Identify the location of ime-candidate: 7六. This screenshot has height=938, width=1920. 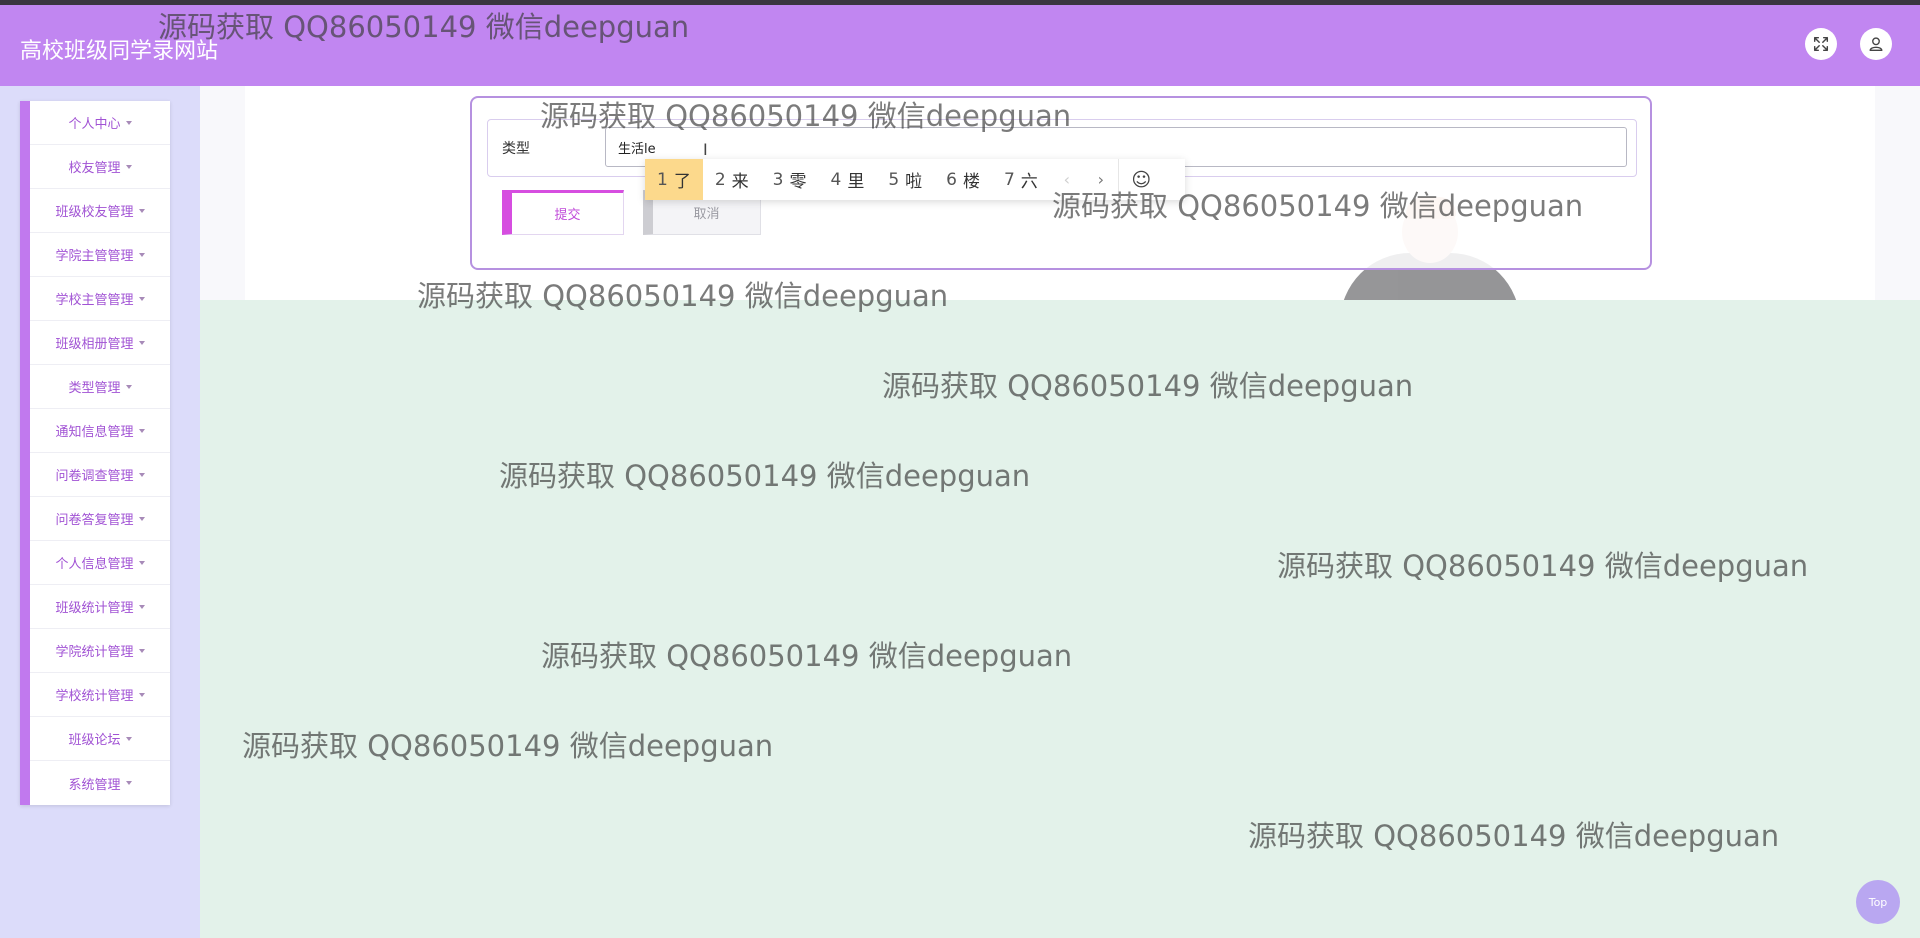
(1021, 179).